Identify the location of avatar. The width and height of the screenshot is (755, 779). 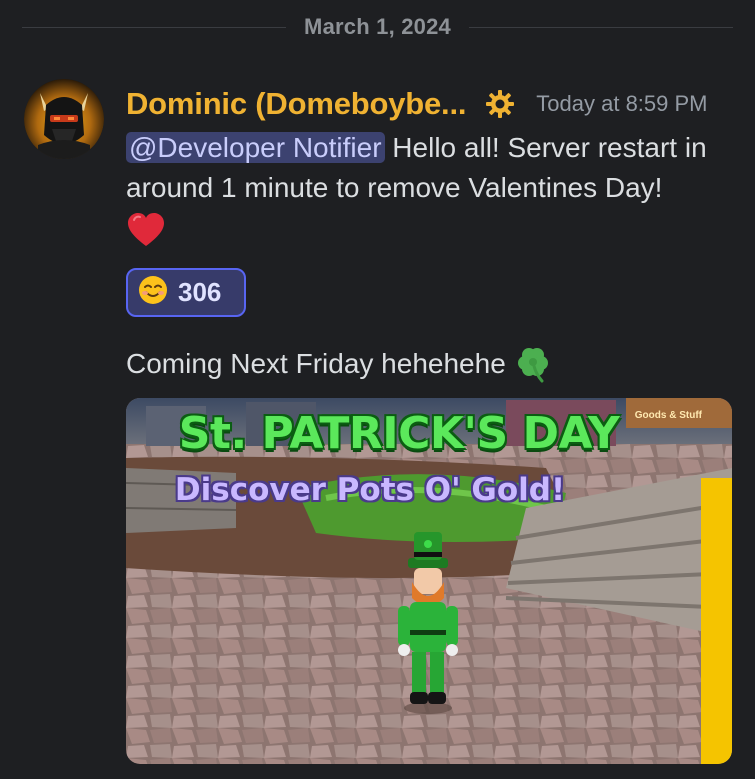
(64, 119).